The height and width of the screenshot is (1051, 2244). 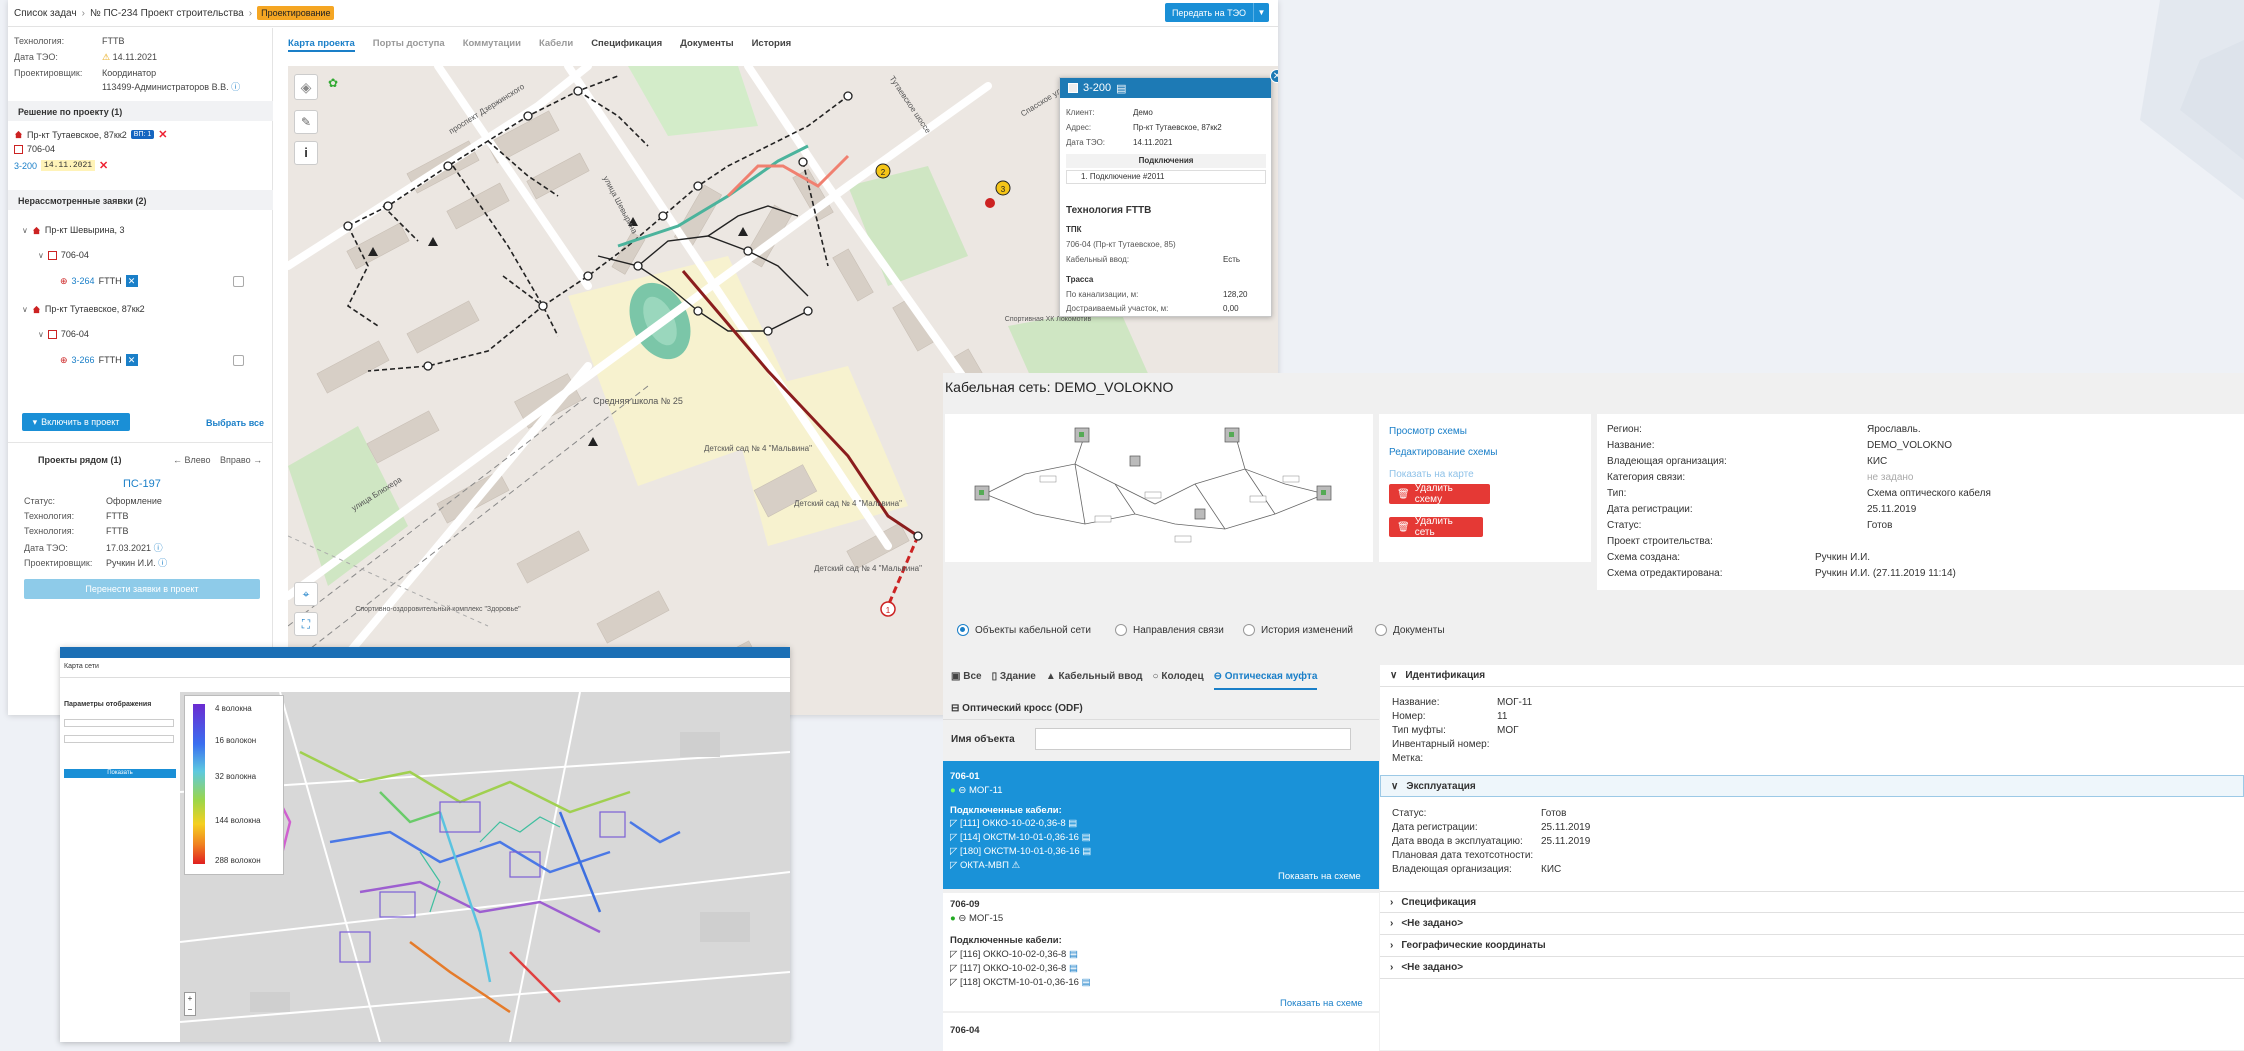 I want to click on minus-icon: −, so click(x=190, y=1009).